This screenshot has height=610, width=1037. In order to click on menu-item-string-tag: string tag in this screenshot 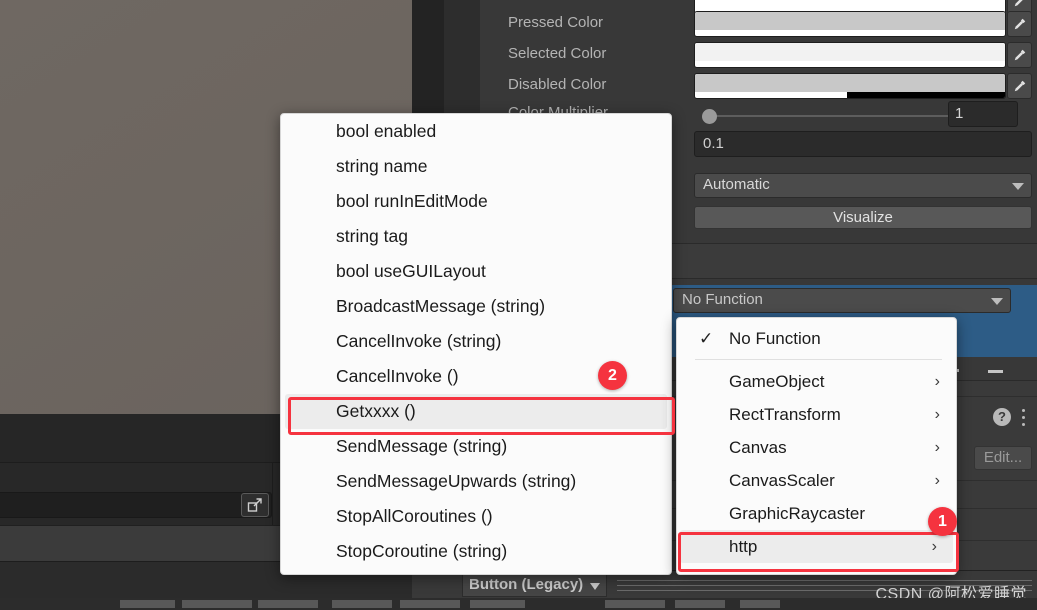, I will do `click(476, 236)`.